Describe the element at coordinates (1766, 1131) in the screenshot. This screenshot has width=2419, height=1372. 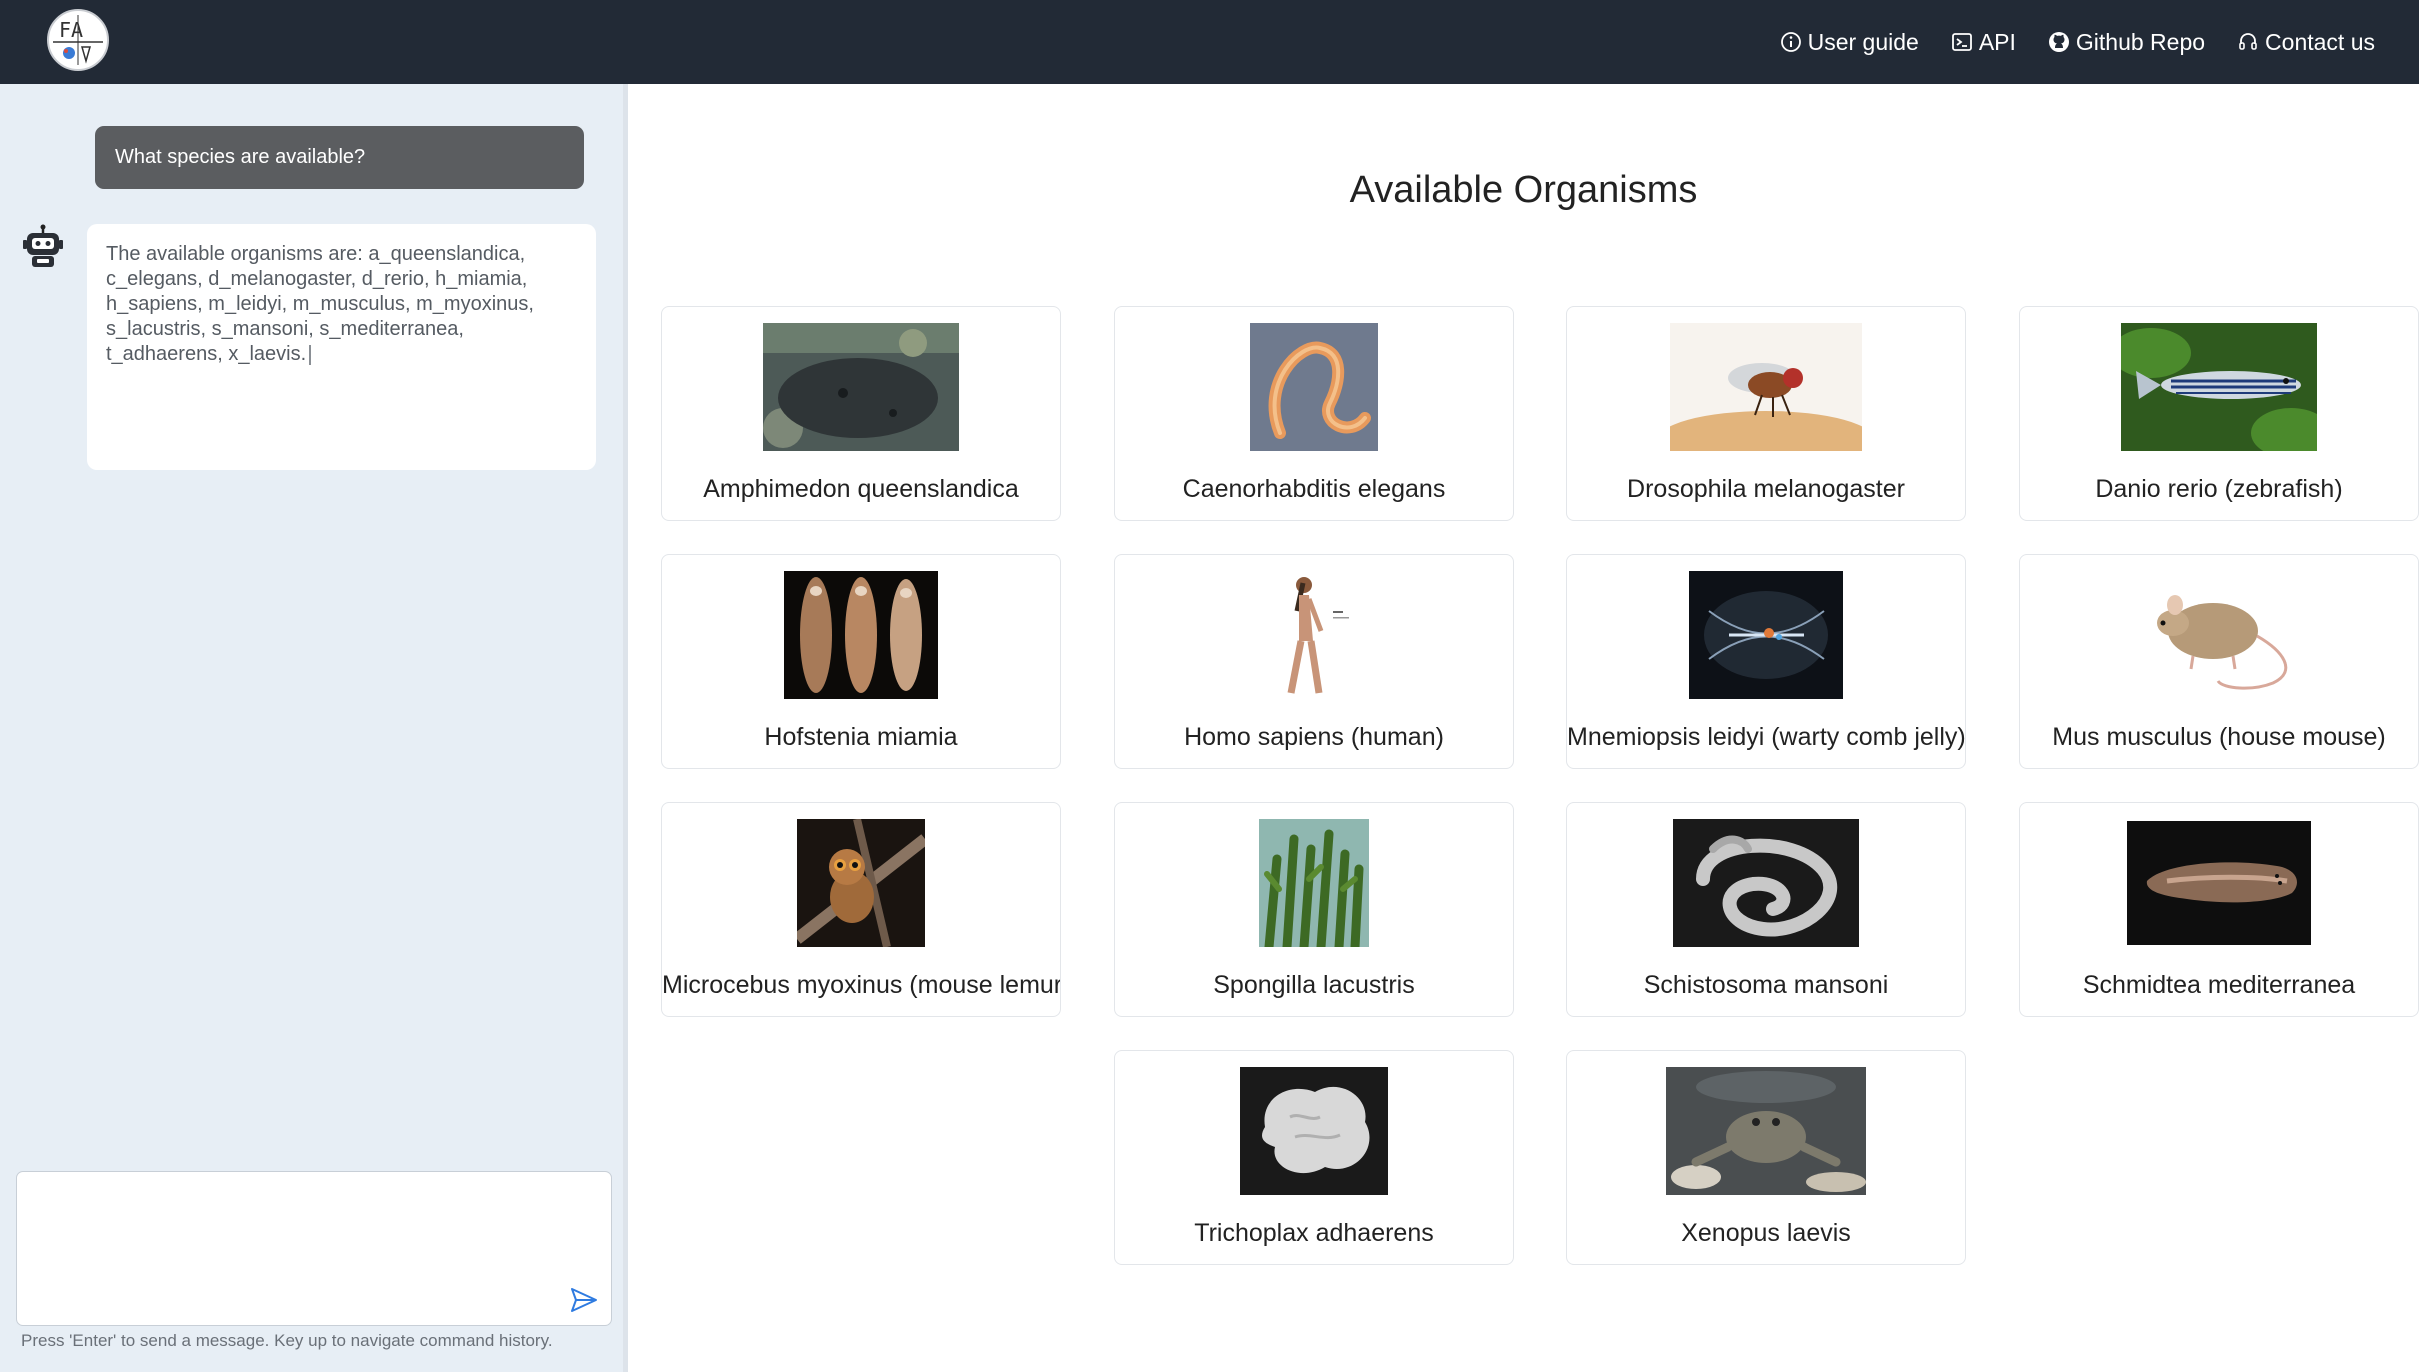
I see `frog-image` at that location.